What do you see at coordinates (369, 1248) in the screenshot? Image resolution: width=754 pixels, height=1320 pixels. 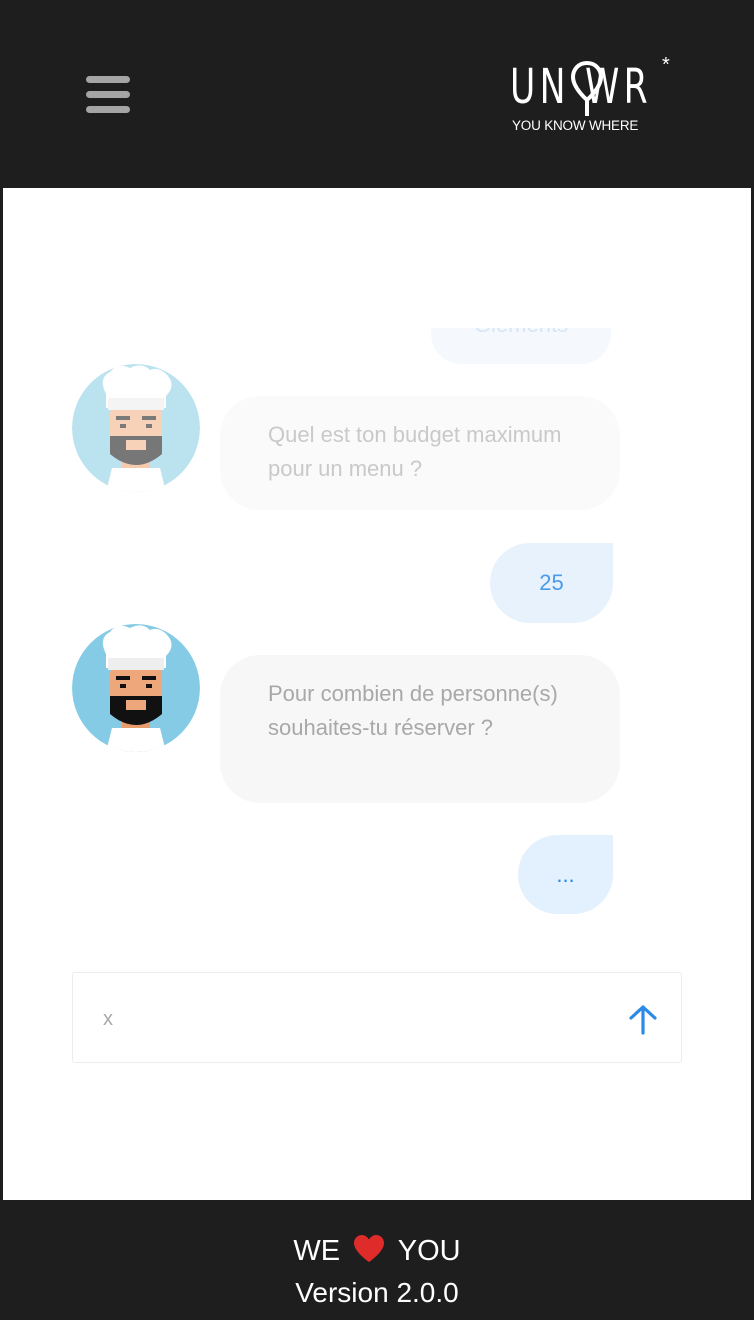 I see `heart-icon` at bounding box center [369, 1248].